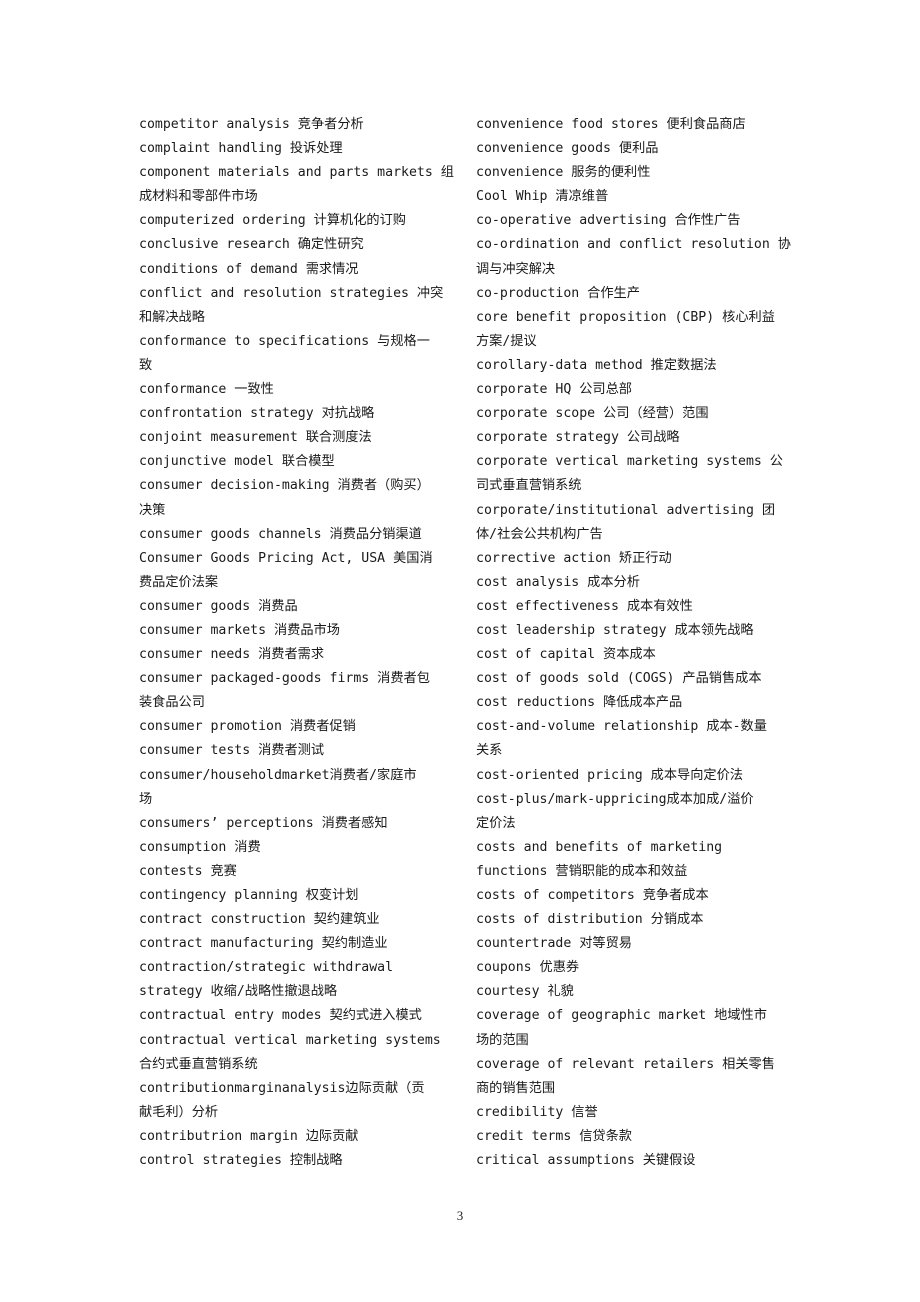  I want to click on glossary-line: conformance to specifications 与规格一, so click(284, 341).